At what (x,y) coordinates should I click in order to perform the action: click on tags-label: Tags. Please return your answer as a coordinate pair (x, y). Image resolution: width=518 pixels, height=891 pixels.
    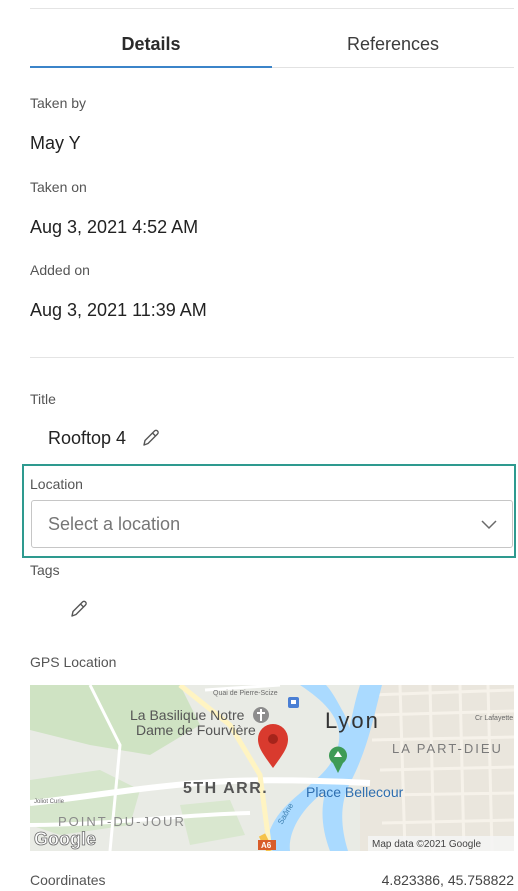
    Looking at the image, I should click on (45, 570).